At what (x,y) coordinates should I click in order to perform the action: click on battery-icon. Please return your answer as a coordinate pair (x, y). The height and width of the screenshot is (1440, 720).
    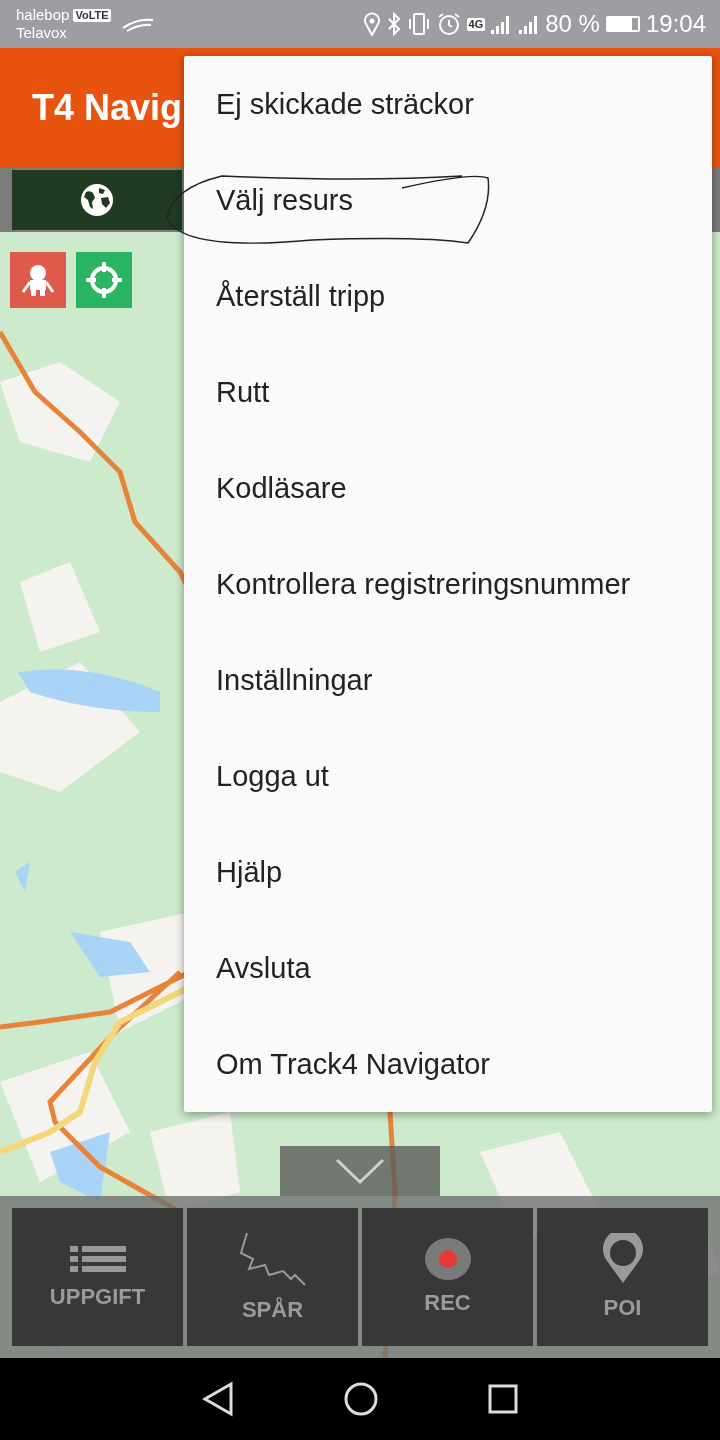
    Looking at the image, I should click on (622, 24).